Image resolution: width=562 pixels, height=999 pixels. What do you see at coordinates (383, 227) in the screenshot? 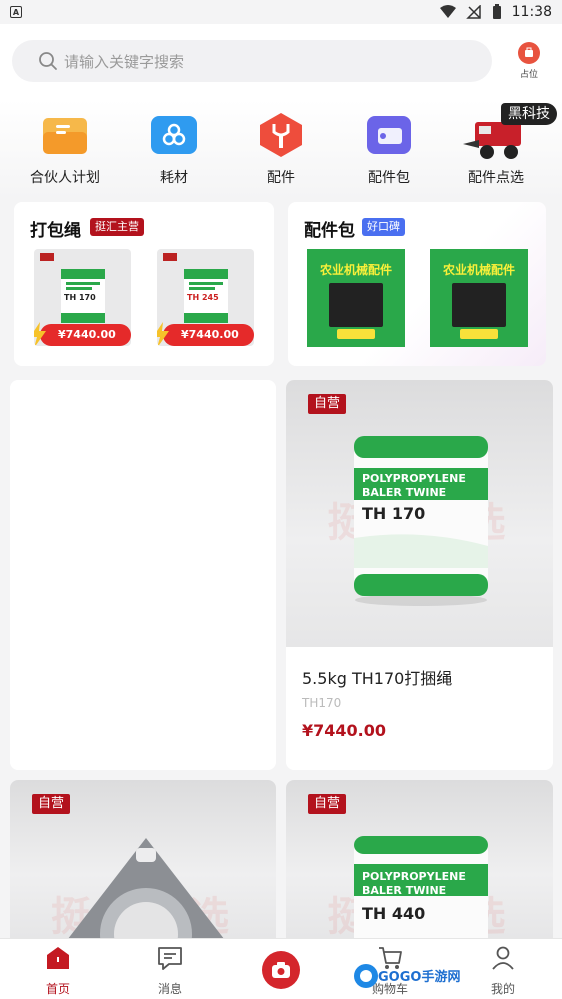
I see `good-reputation-badge: 好口碑` at bounding box center [383, 227].